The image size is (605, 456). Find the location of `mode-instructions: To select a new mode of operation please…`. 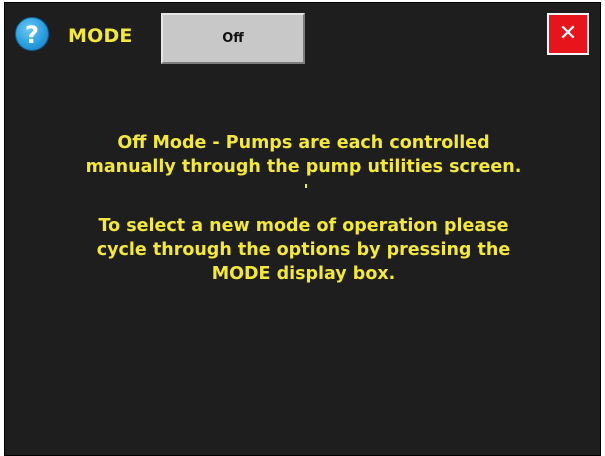

mode-instructions: To select a new mode of operation please… is located at coordinates (303, 250).